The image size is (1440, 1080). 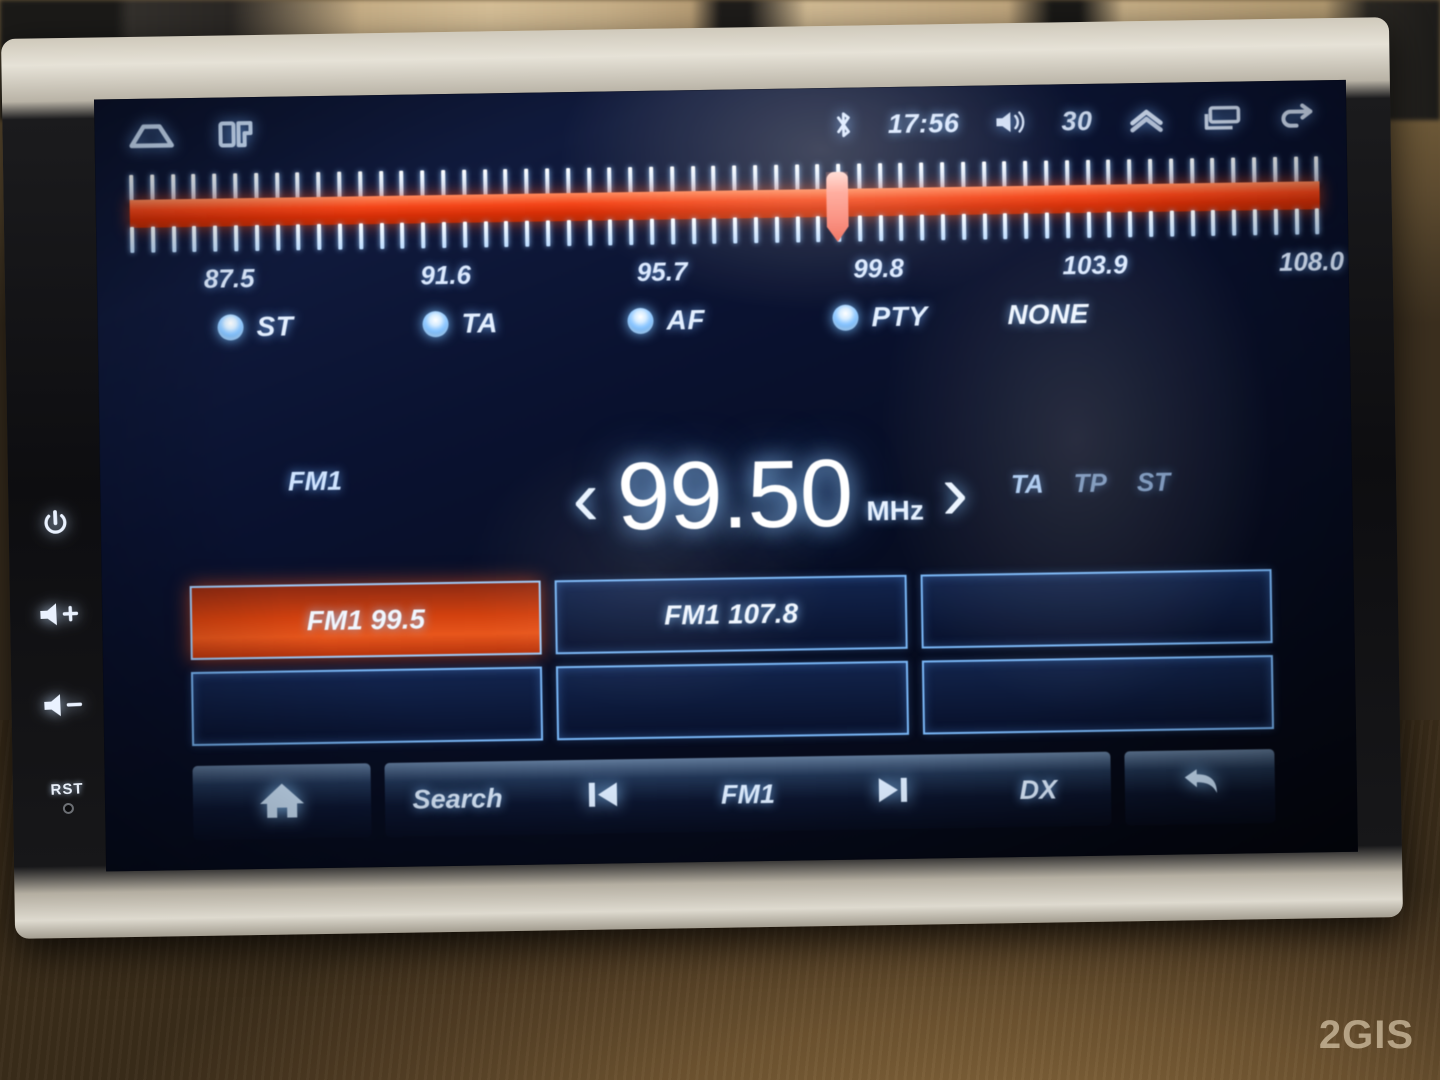 I want to click on home-filled-icon, so click(x=282, y=802).